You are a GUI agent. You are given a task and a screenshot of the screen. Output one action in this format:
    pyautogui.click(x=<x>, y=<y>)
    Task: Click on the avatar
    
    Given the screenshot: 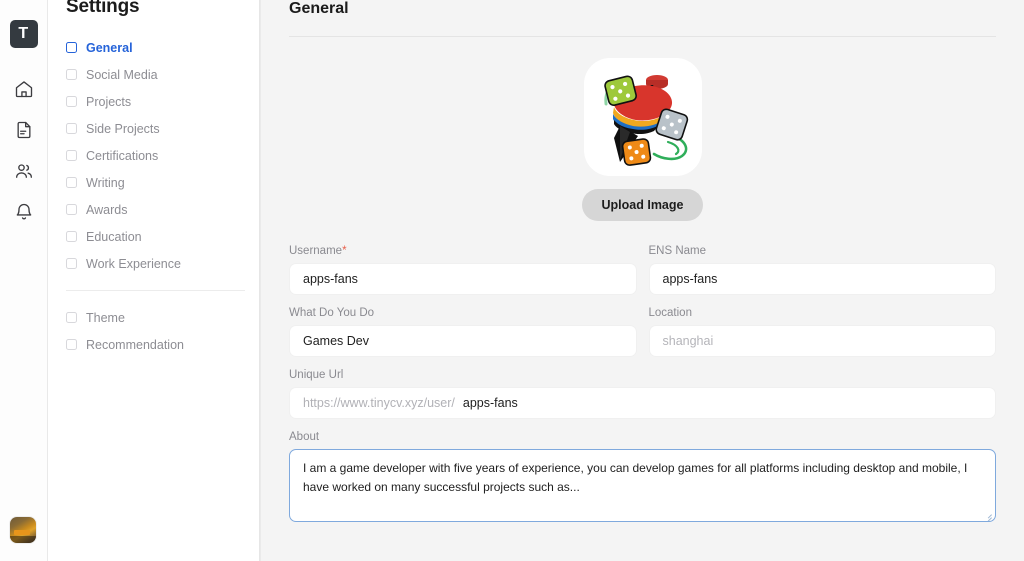 What is the action you would take?
    pyautogui.click(x=23, y=530)
    